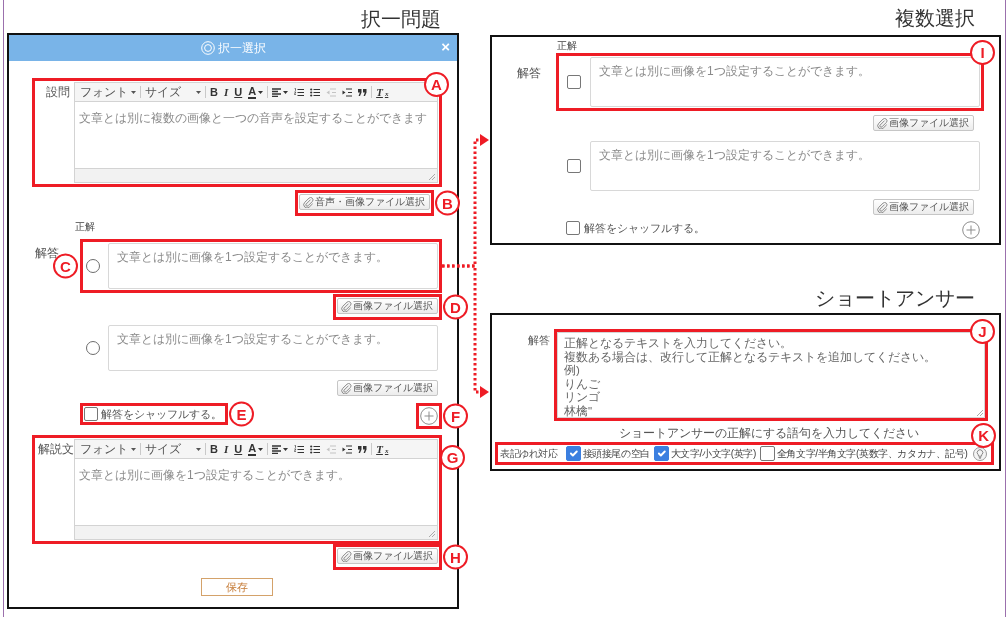 This screenshot has height=617, width=1008. I want to click on placeholder-text: リンゴ, so click(582, 398).